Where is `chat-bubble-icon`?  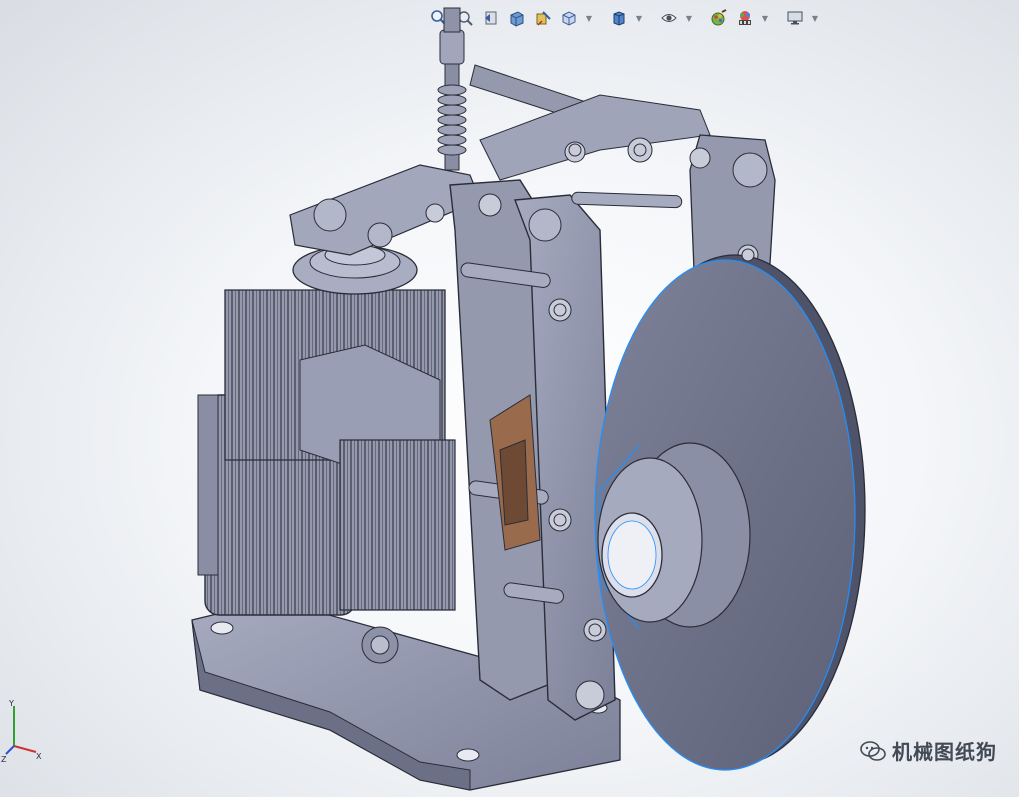
chat-bubble-icon is located at coordinates (873, 750).